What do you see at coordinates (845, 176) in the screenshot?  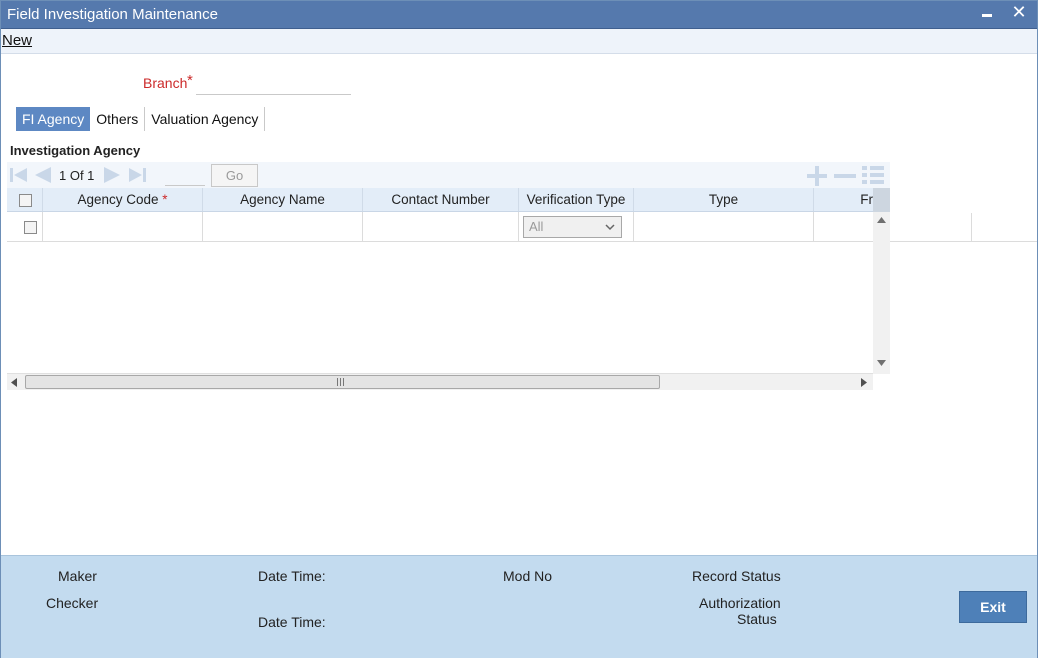 I see `delete-row-icon` at bounding box center [845, 176].